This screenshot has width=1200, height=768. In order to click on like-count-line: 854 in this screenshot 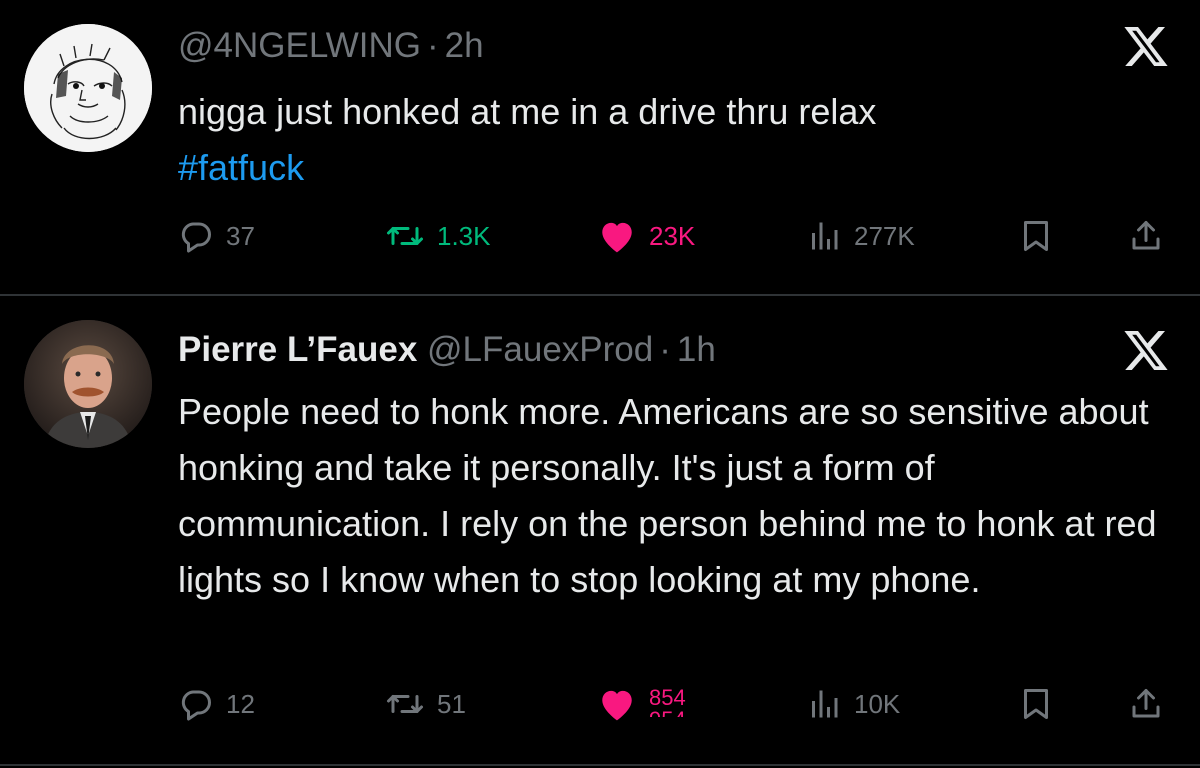, I will do `click(667, 697)`.